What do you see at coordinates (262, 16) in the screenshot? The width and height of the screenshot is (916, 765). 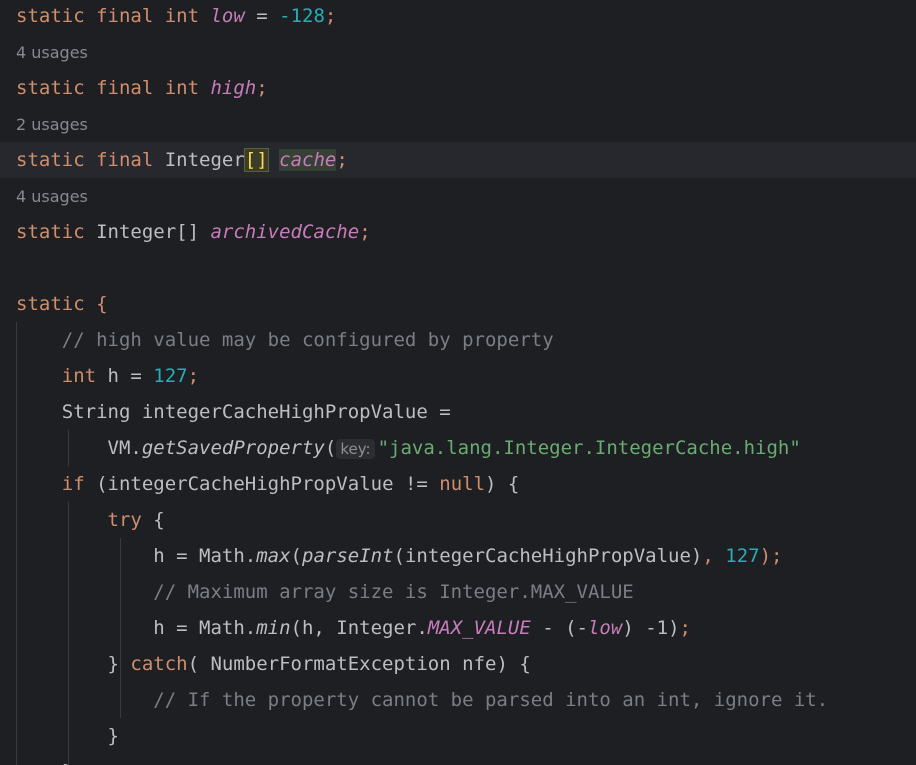 I see `code-token: =` at bounding box center [262, 16].